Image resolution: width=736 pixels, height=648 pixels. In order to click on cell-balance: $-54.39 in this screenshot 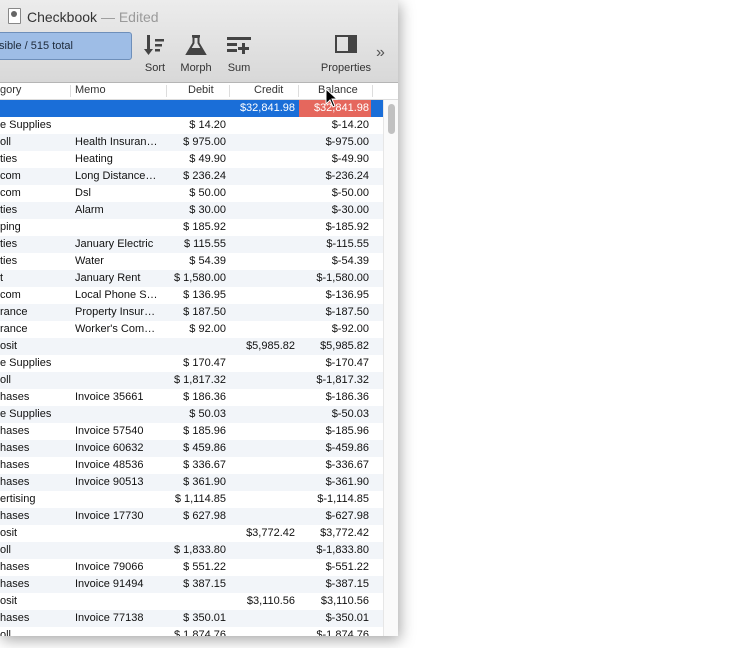, I will do `click(334, 261)`.